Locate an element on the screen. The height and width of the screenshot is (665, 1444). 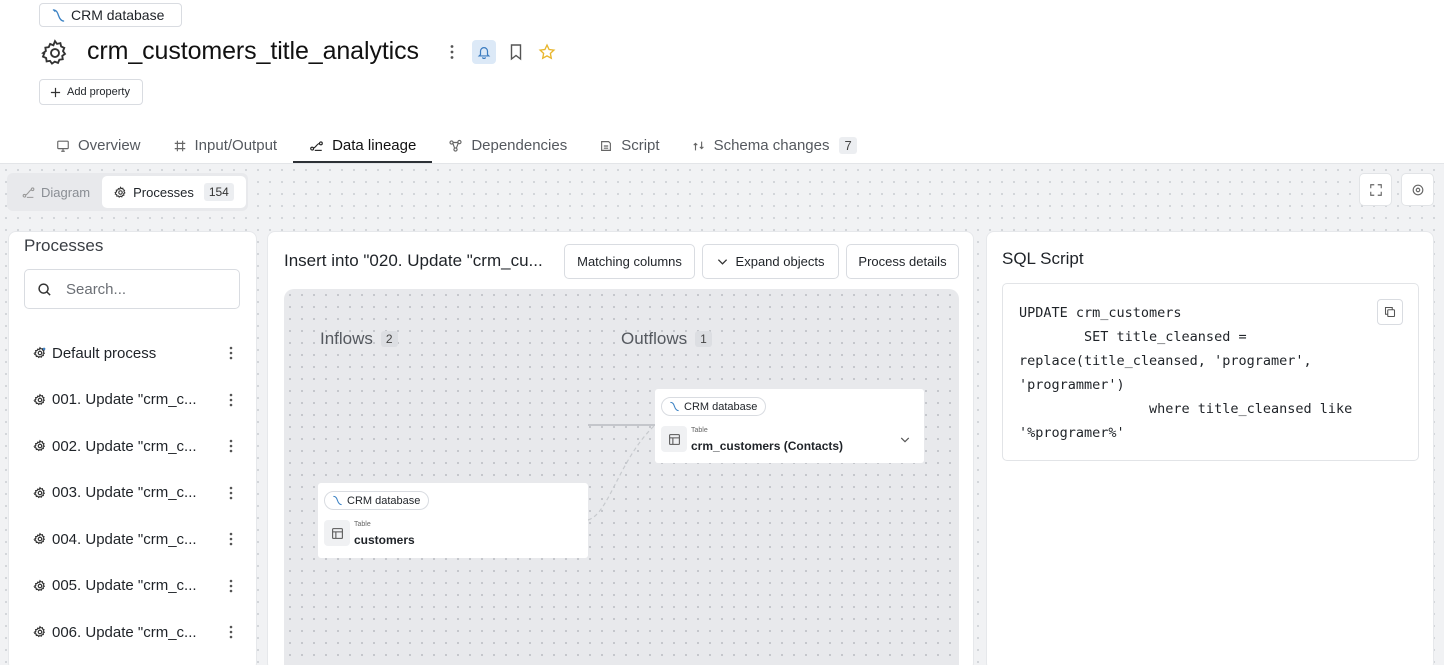
search-box is located at coordinates (132, 289).